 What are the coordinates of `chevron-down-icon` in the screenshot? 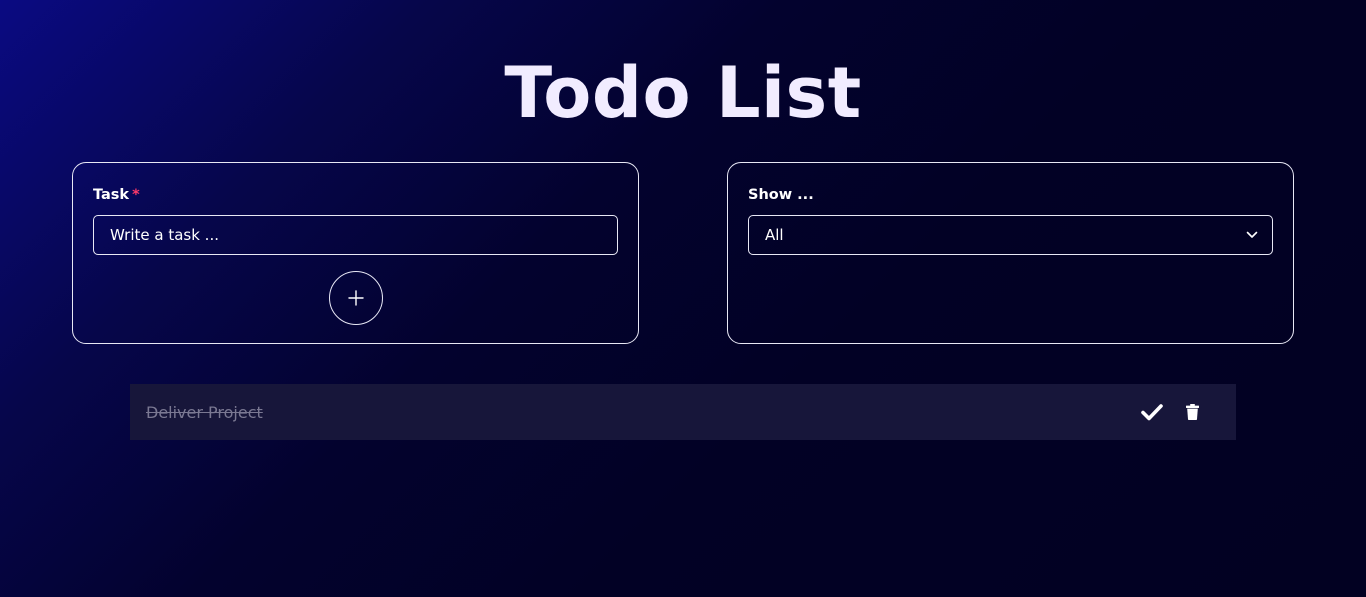 It's located at (1252, 234).